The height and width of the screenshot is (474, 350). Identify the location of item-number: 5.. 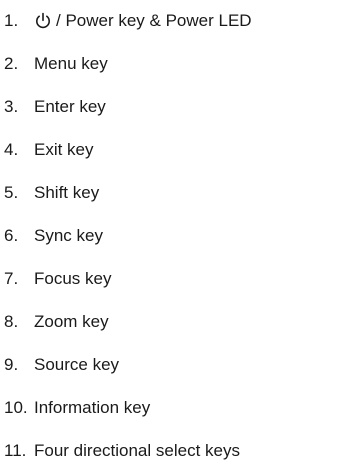
(11, 192).